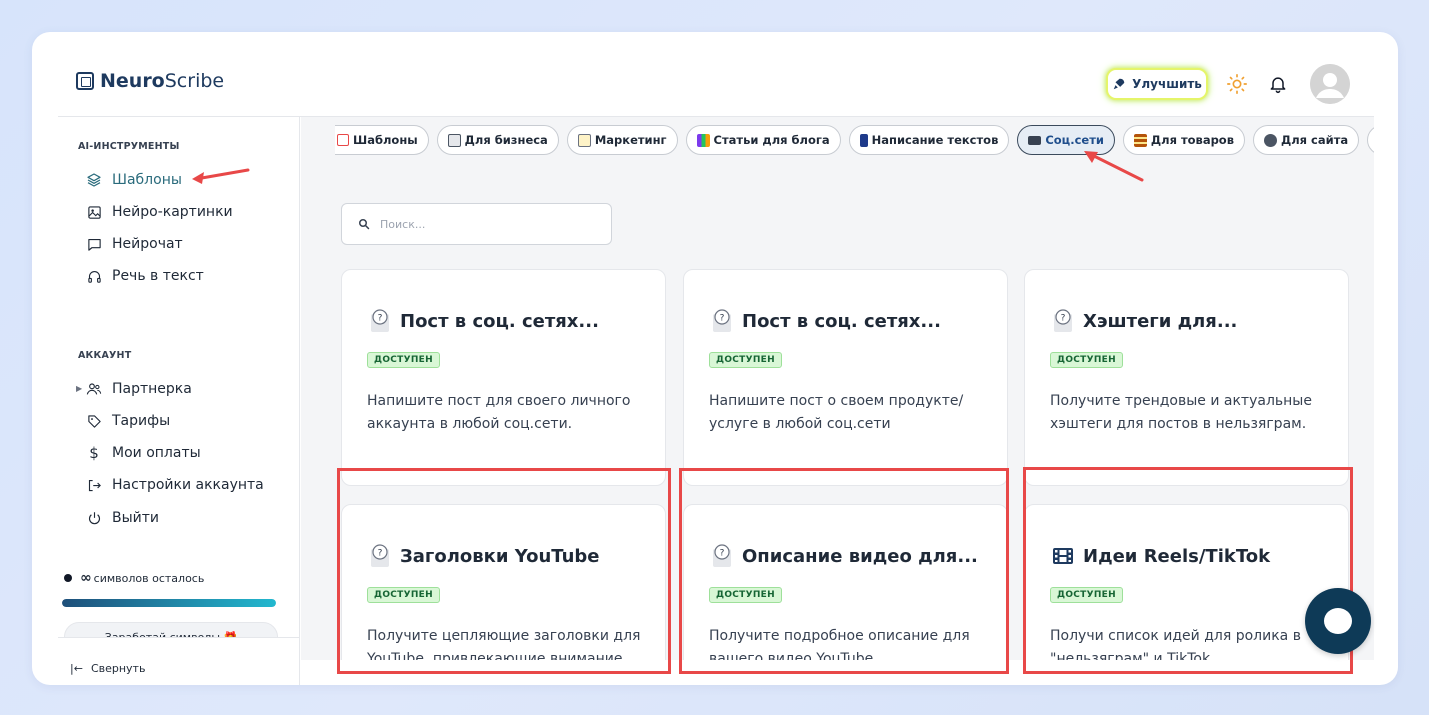 This screenshot has height=715, width=1429. What do you see at coordinates (94, 180) in the screenshot?
I see `layers-icon` at bounding box center [94, 180].